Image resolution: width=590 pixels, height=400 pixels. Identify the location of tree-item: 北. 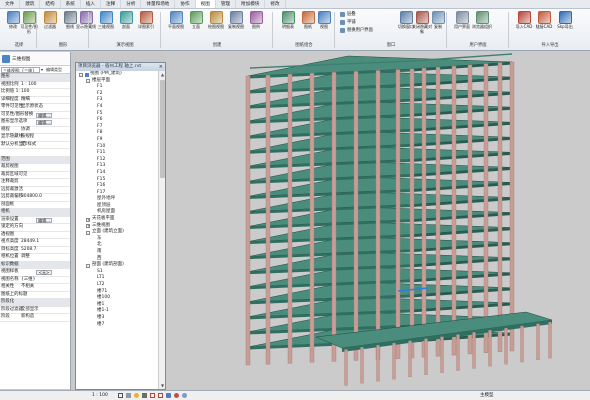
(117, 245).